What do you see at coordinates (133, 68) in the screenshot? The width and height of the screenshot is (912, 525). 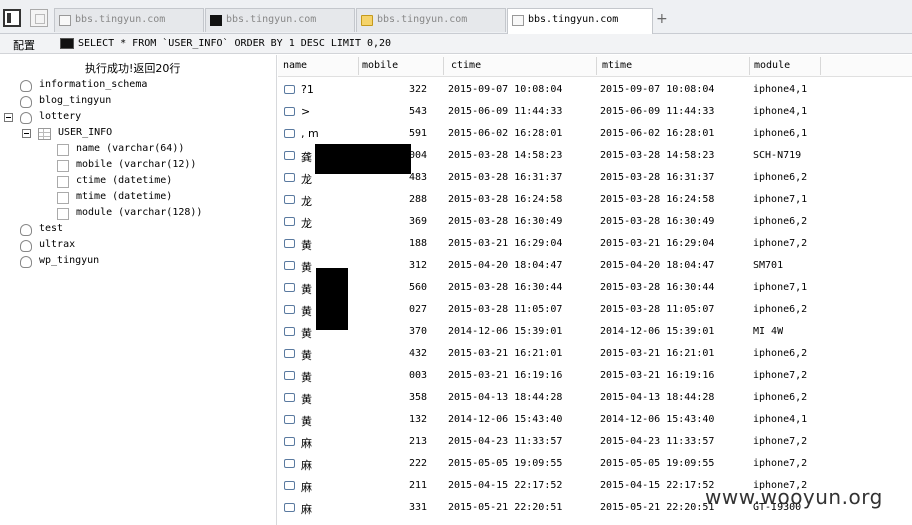 I see `status-message: 执行成功!返回20行` at bounding box center [133, 68].